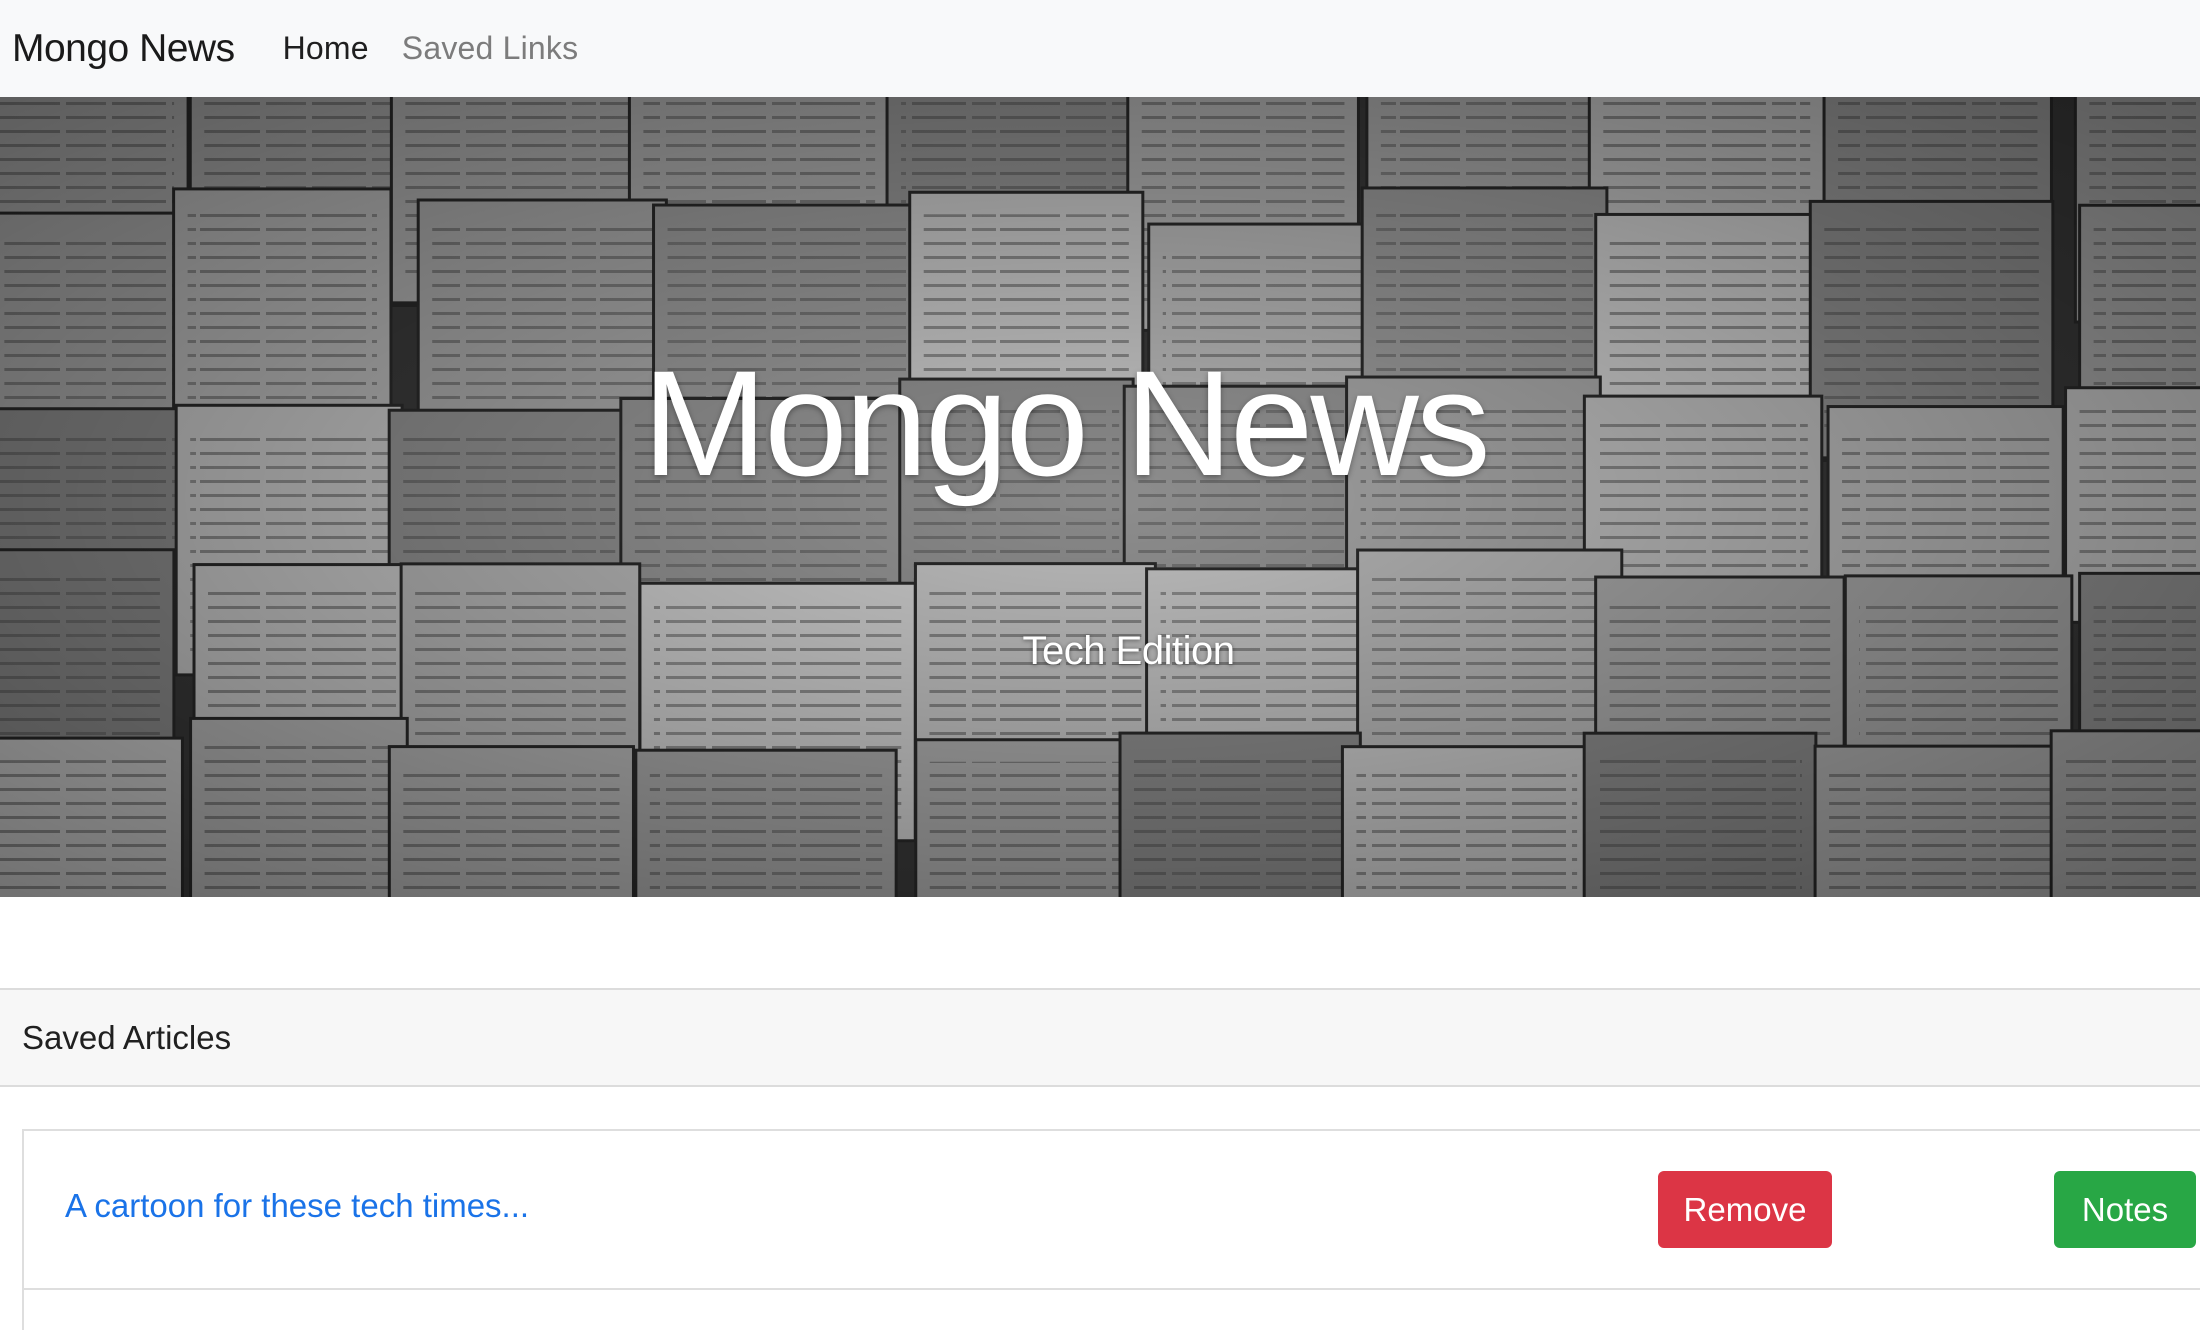 The image size is (2200, 1330). Describe the element at coordinates (1066, 423) in the screenshot. I see `hero-title: Mongo News` at that location.